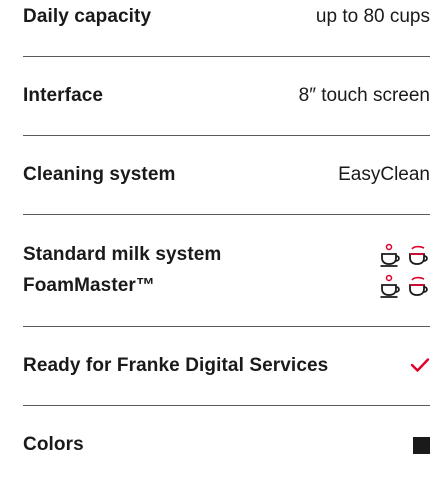 This screenshot has height=485, width=436. I want to click on spec-value: up to 80 cups, so click(372, 16).